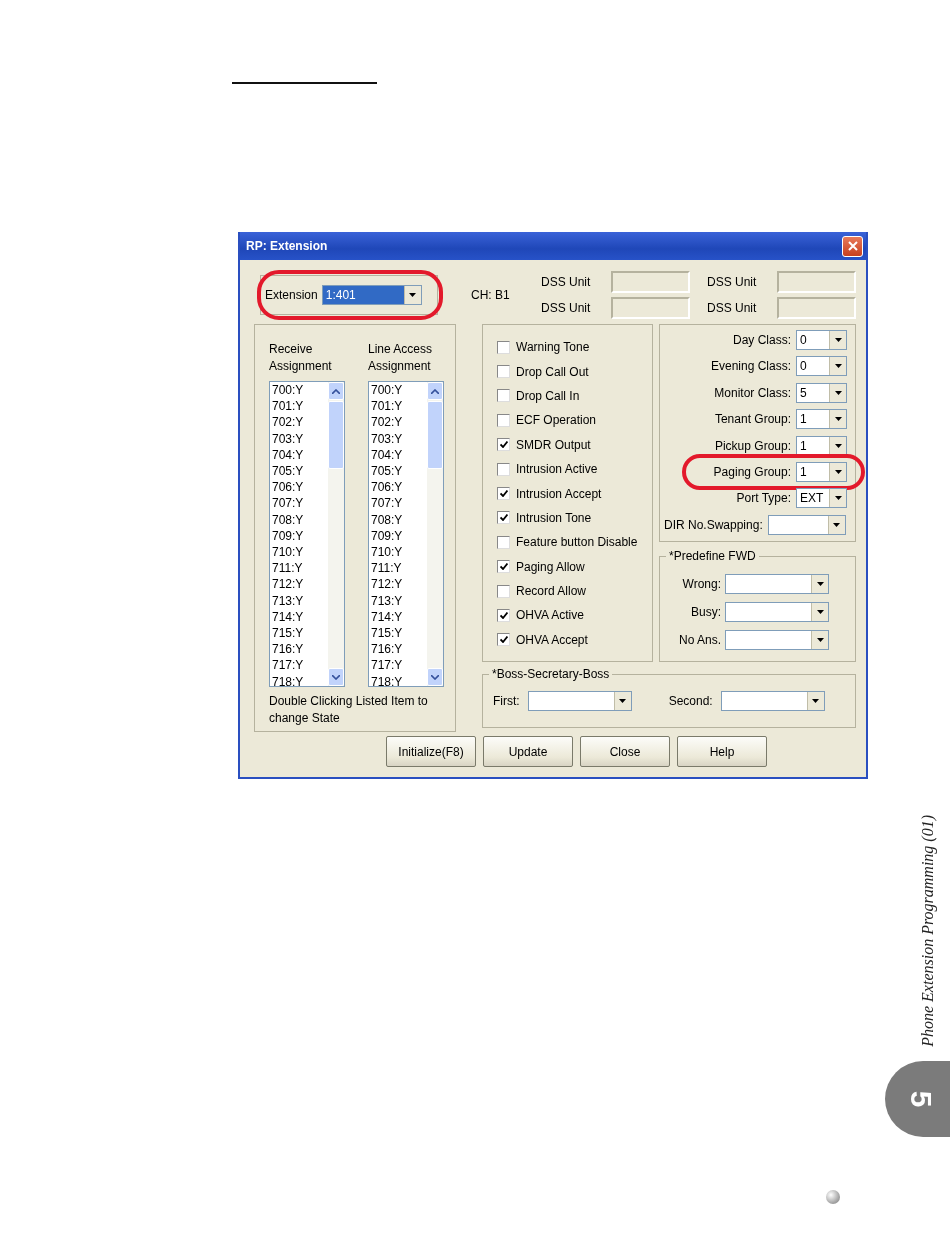  What do you see at coordinates (690, 701) in the screenshot?
I see `field-label: Second:` at bounding box center [690, 701].